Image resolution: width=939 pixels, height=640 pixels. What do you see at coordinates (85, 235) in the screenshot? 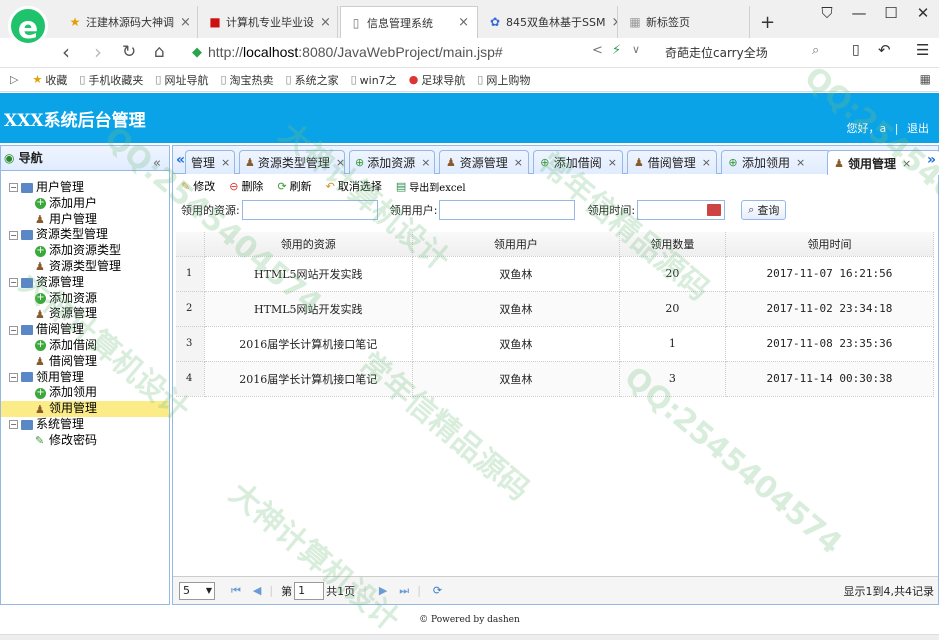
I see `nav-group-2: − 资源类型管理` at bounding box center [85, 235].